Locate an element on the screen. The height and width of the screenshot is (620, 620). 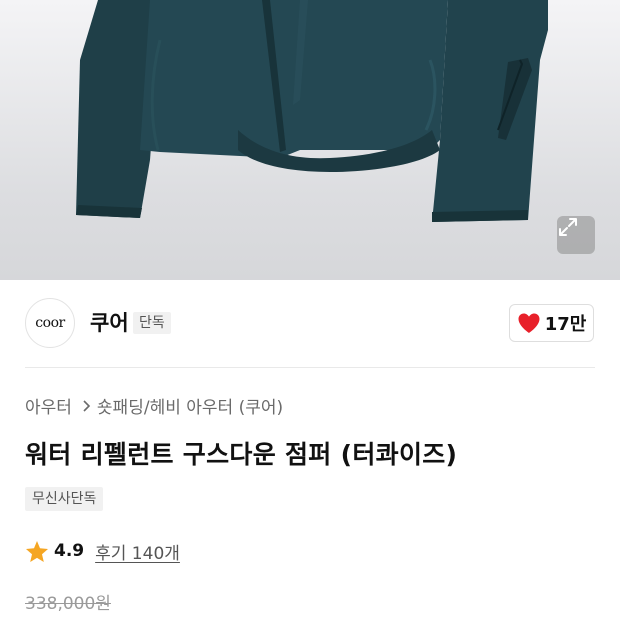
breadcrumb-item-category: 숏패딩/헤비 아우터 (쿠어) is located at coordinates (190, 408).